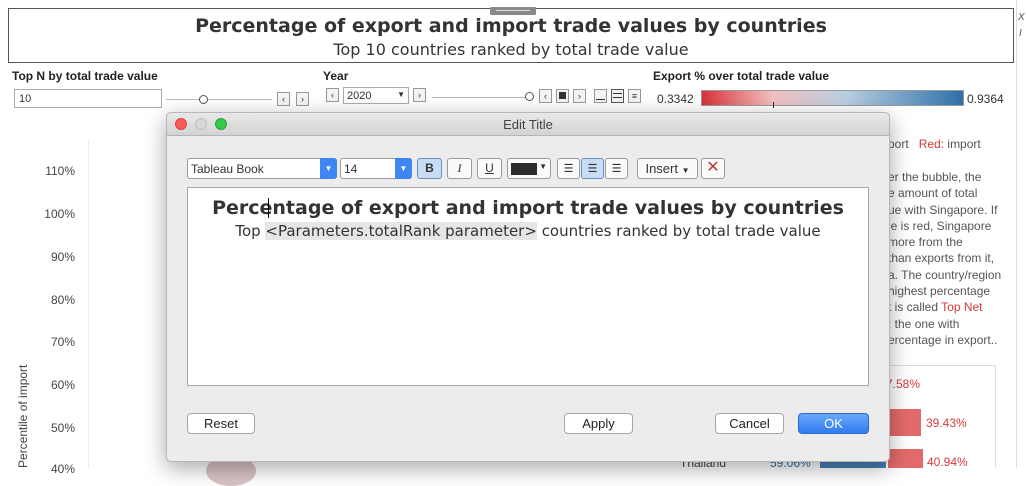 Image resolution: width=1026 pixels, height=486 pixels. Describe the element at coordinates (401, 231) in the screenshot. I see `parameter-token: <Parameters.totalRank parameter>` at that location.